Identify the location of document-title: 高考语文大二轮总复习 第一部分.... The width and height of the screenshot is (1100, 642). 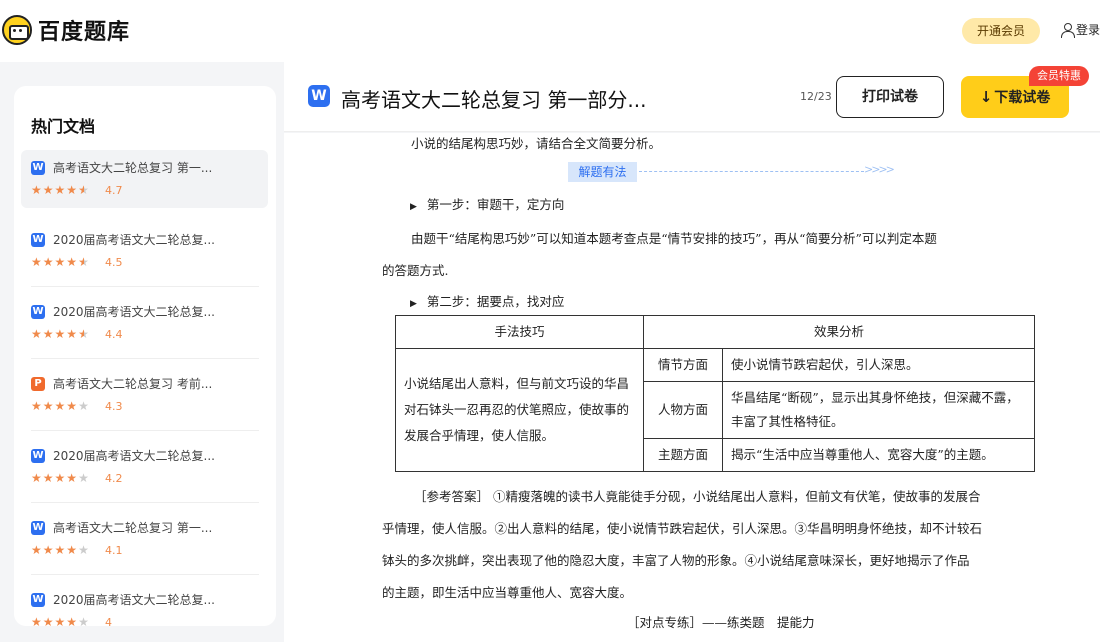
(494, 100).